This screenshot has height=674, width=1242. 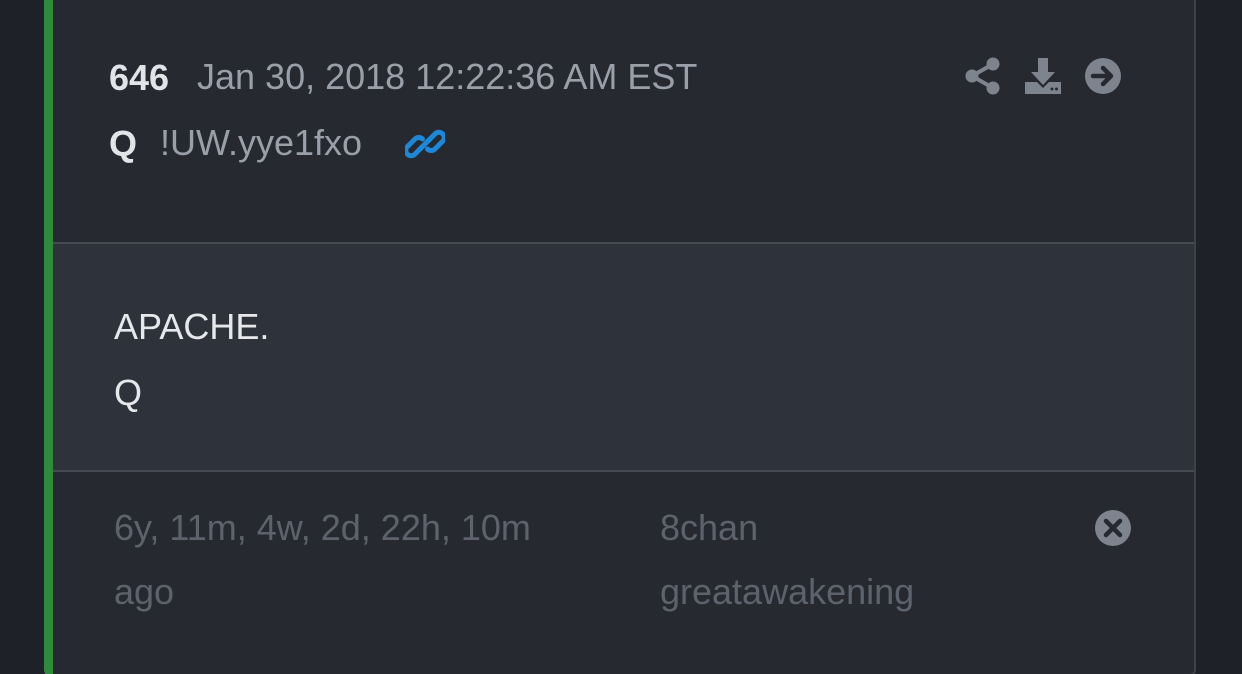 What do you see at coordinates (261, 142) in the screenshot?
I see `author-tripcode: !UW.yye1fxo` at bounding box center [261, 142].